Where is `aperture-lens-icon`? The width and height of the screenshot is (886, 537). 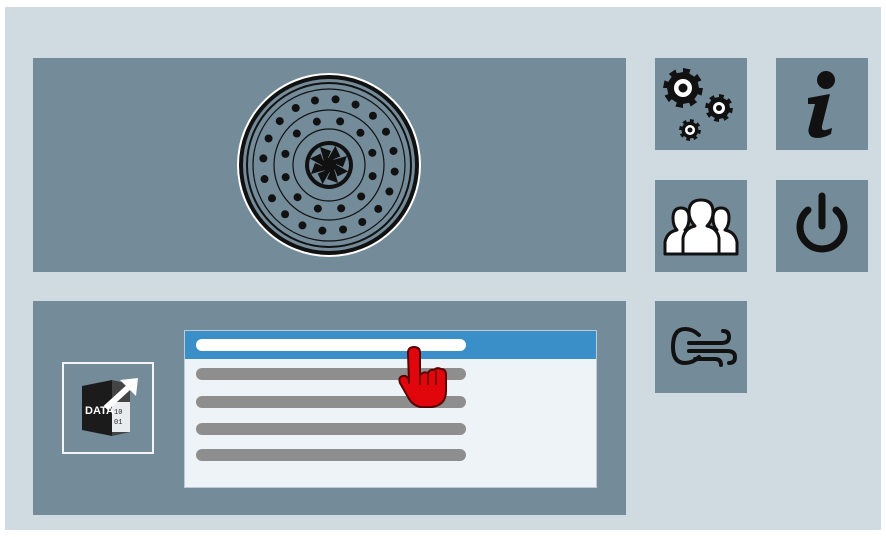
aperture-lens-icon is located at coordinates (329, 165).